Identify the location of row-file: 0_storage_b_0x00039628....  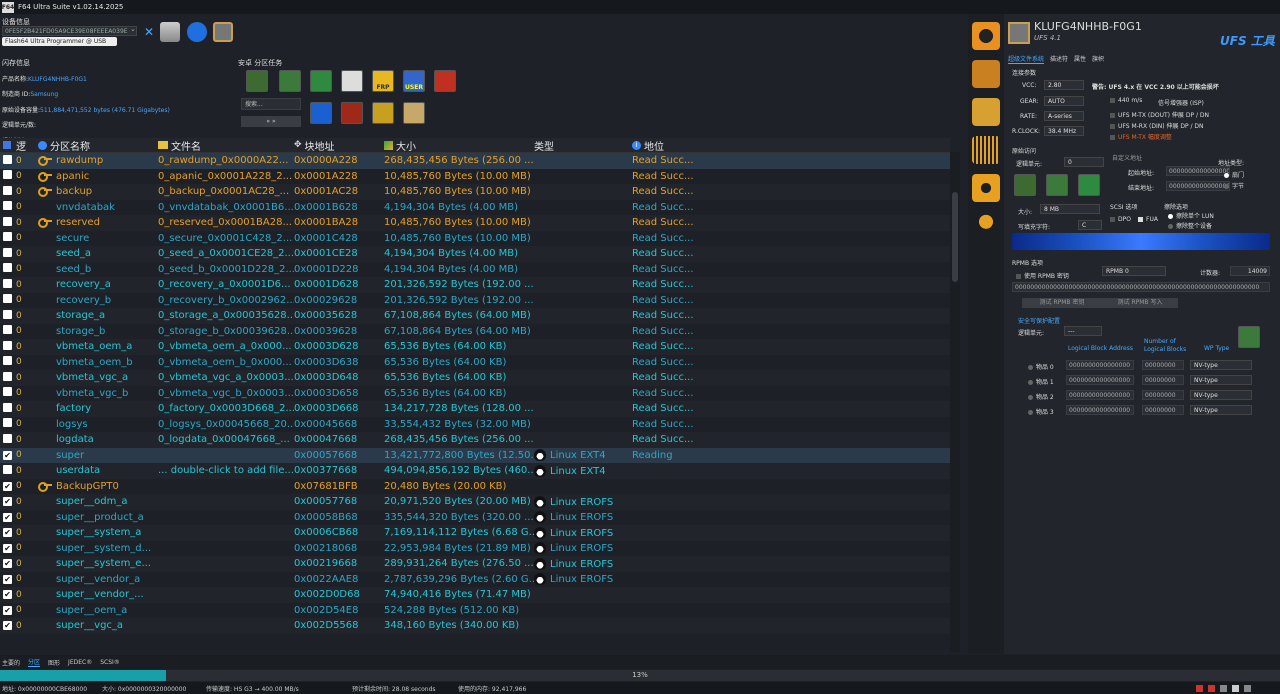
(226, 331).